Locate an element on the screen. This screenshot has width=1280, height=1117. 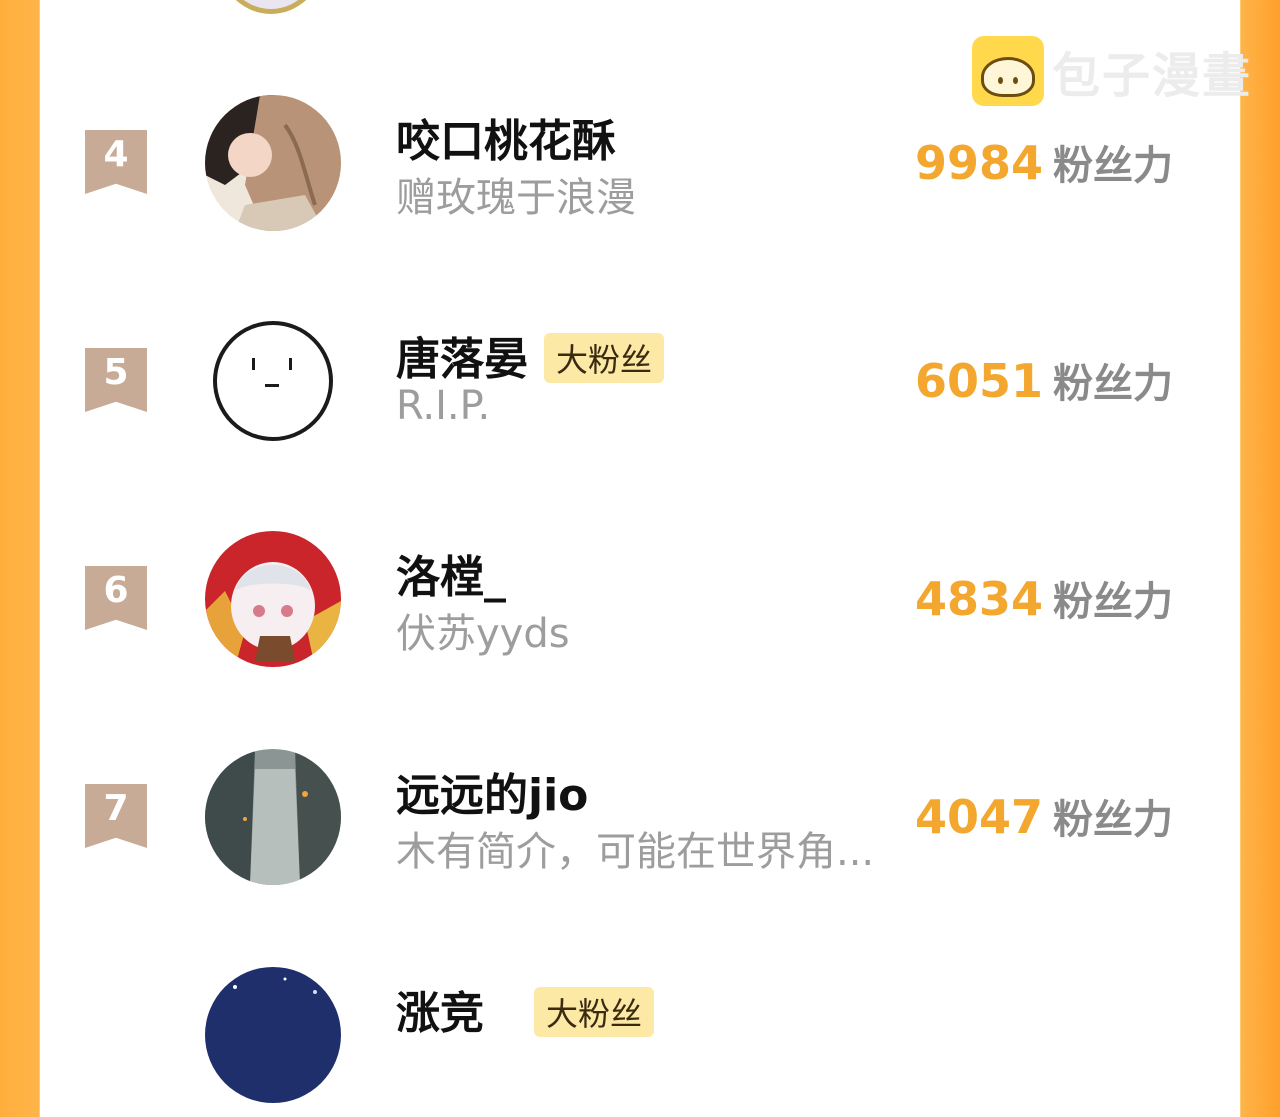
fan-score-value: 4834 is located at coordinates (979, 599).